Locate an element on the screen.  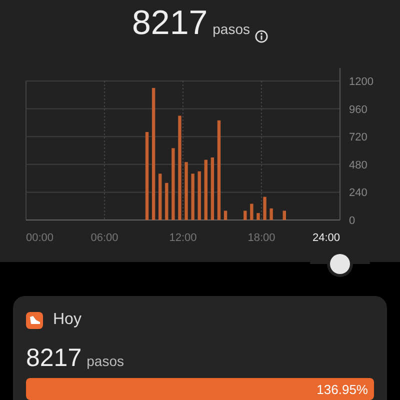
axis-label: 1200 is located at coordinates (361, 82).